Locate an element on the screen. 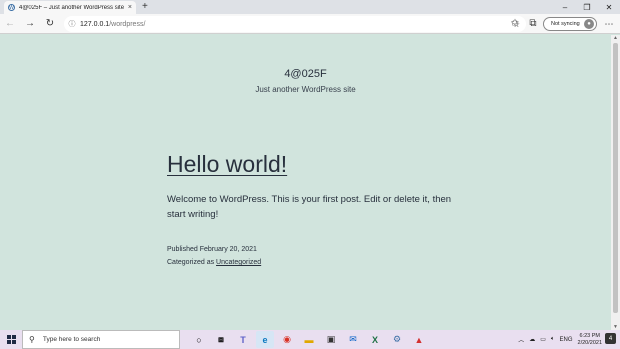 Image resolution: width=620 pixels, height=349 pixels. post-categories: Categorized as Uncategorized is located at coordinates (214, 262).